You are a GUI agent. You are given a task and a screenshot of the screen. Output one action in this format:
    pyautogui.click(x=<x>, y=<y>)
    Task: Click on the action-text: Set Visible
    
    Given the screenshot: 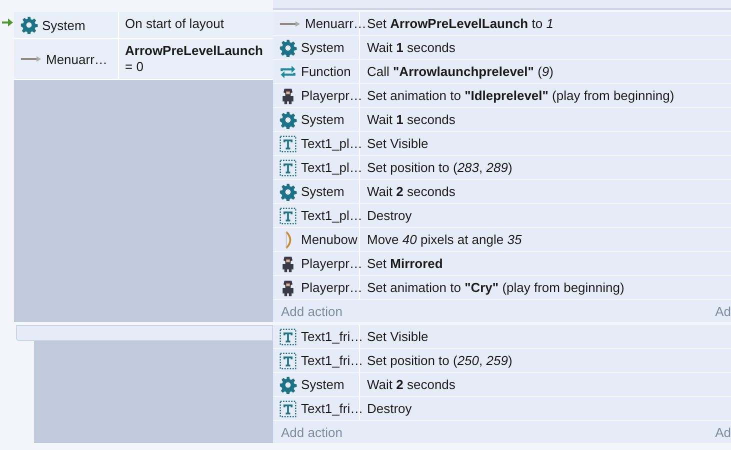 What is the action you would take?
    pyautogui.click(x=394, y=143)
    